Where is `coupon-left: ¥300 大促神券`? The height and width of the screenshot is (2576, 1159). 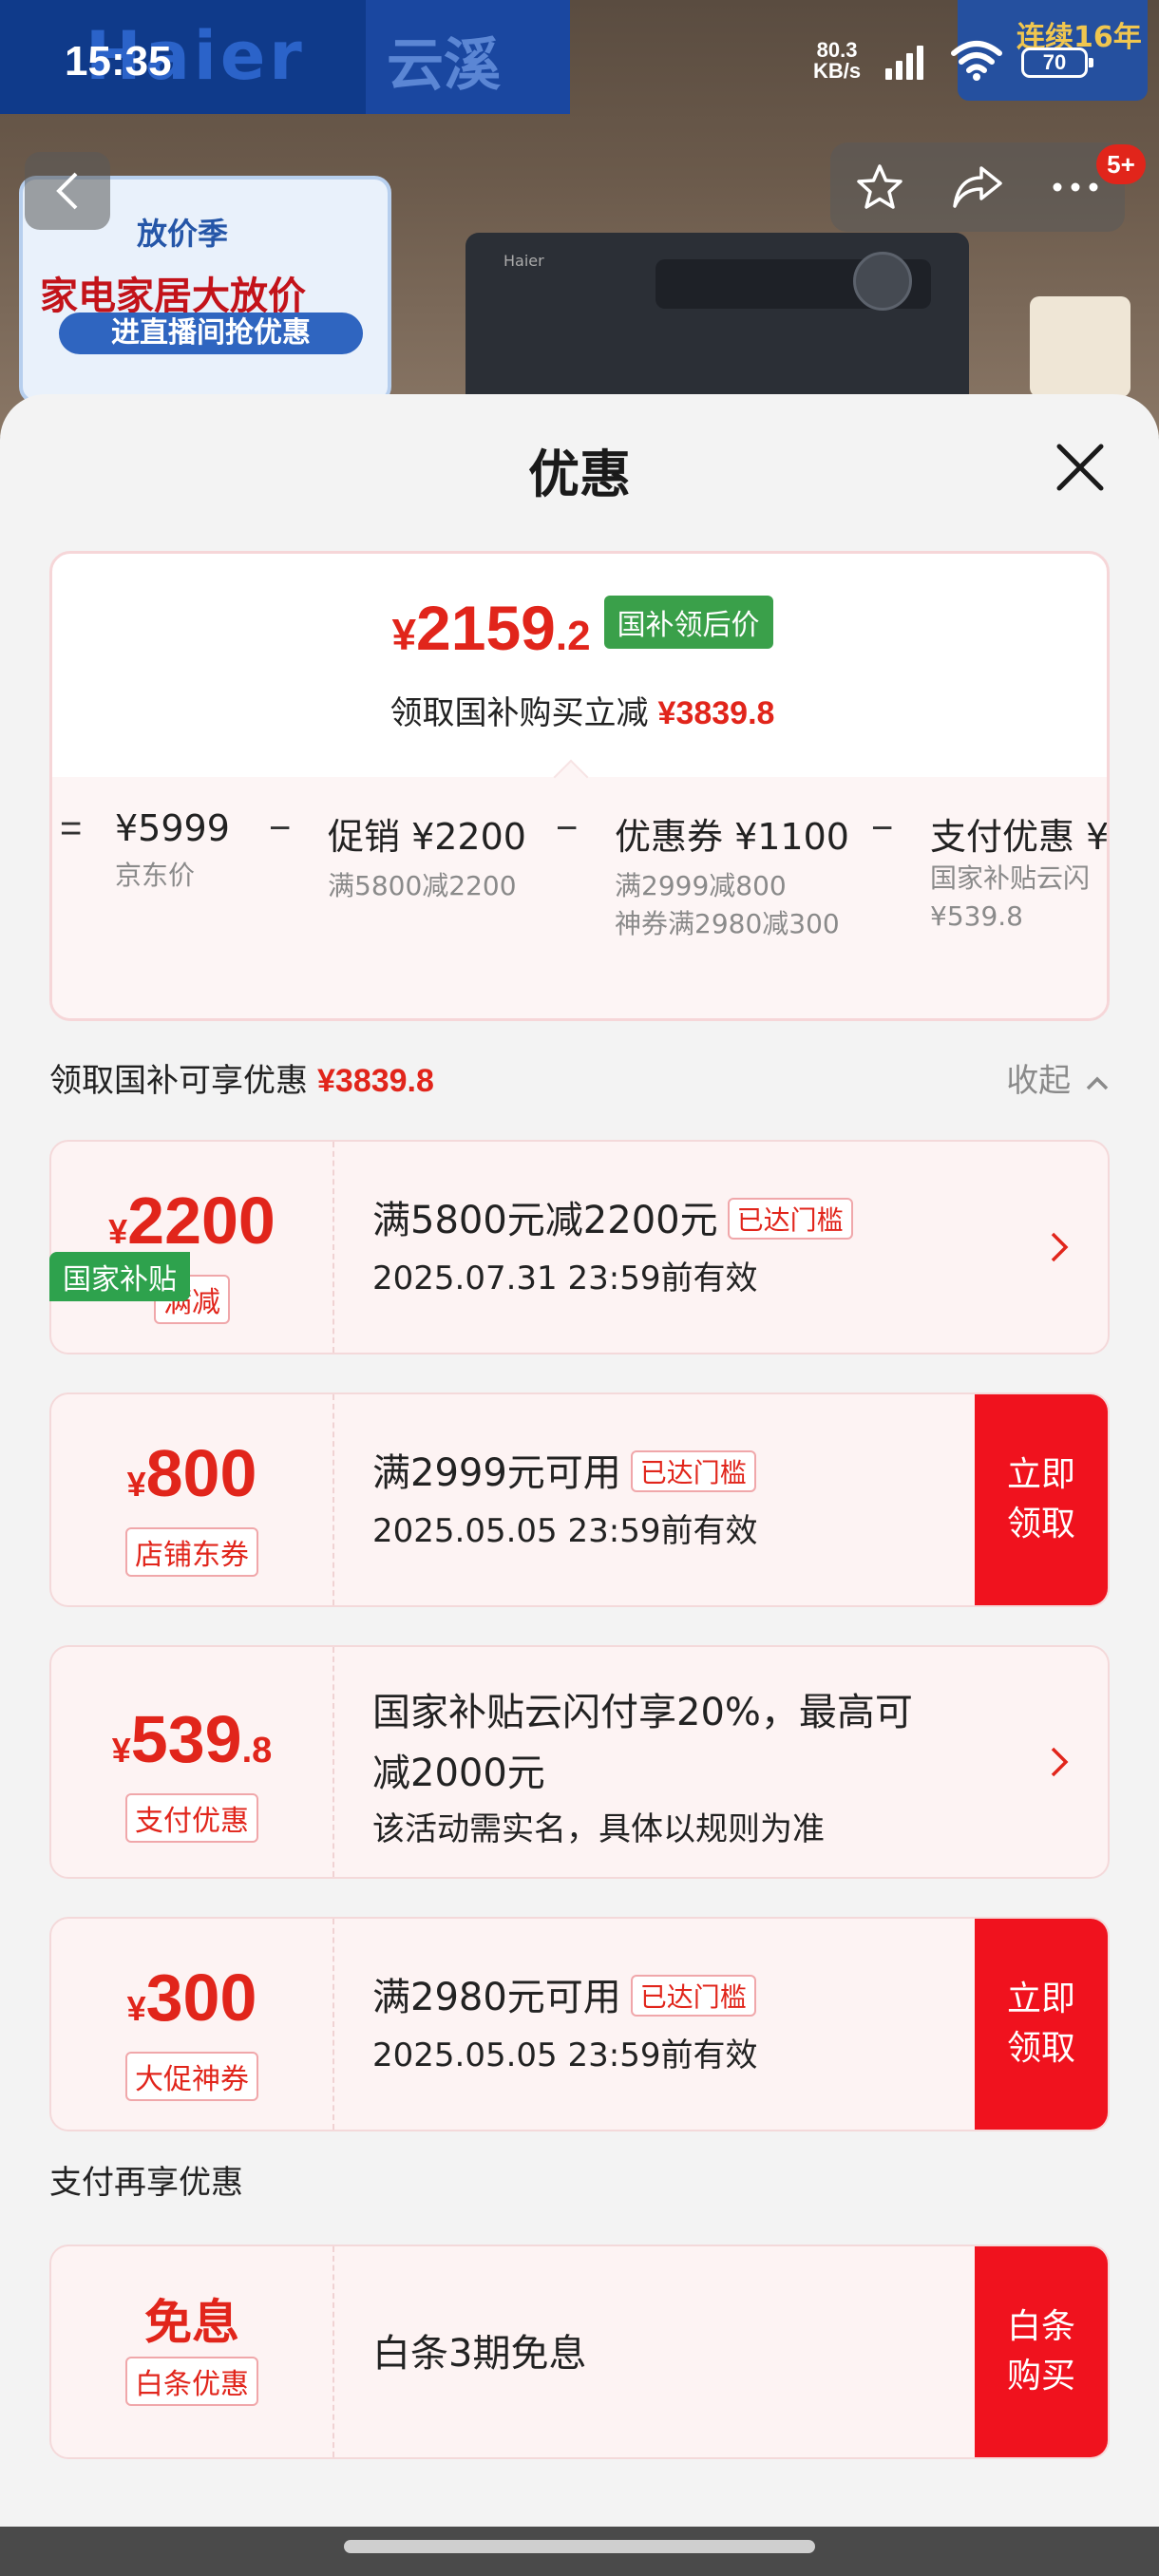 coupon-left: ¥300 大促神券 is located at coordinates (192, 2024).